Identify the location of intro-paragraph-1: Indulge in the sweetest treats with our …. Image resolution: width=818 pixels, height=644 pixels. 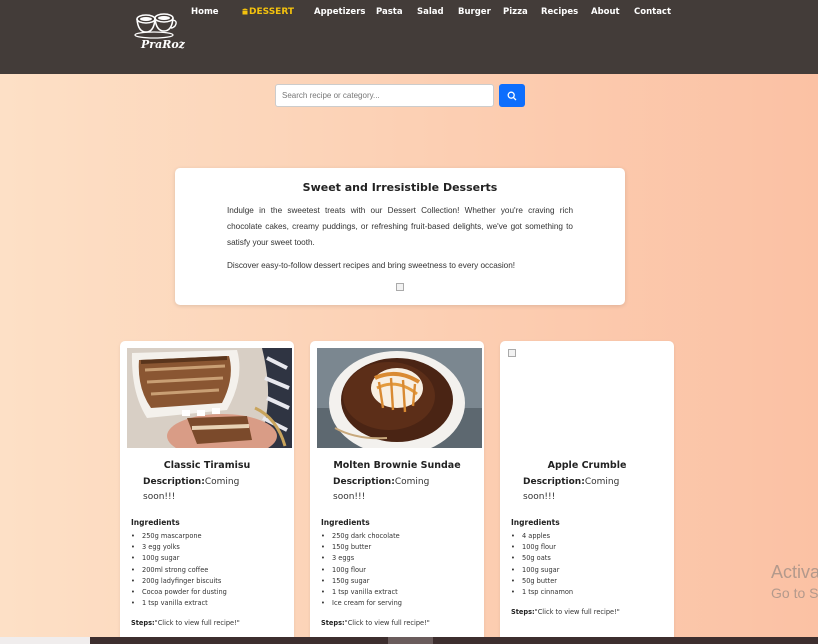
(400, 226).